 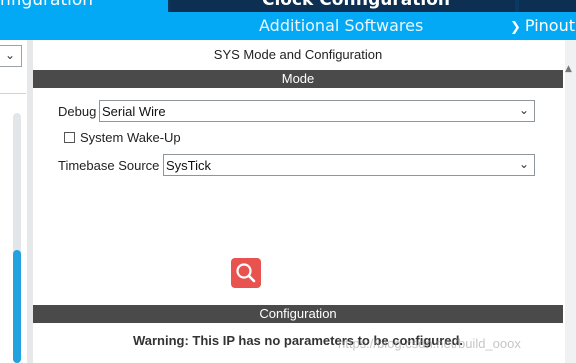 What do you see at coordinates (109, 165) in the screenshot?
I see `timebase-source-label: Timebase Source` at bounding box center [109, 165].